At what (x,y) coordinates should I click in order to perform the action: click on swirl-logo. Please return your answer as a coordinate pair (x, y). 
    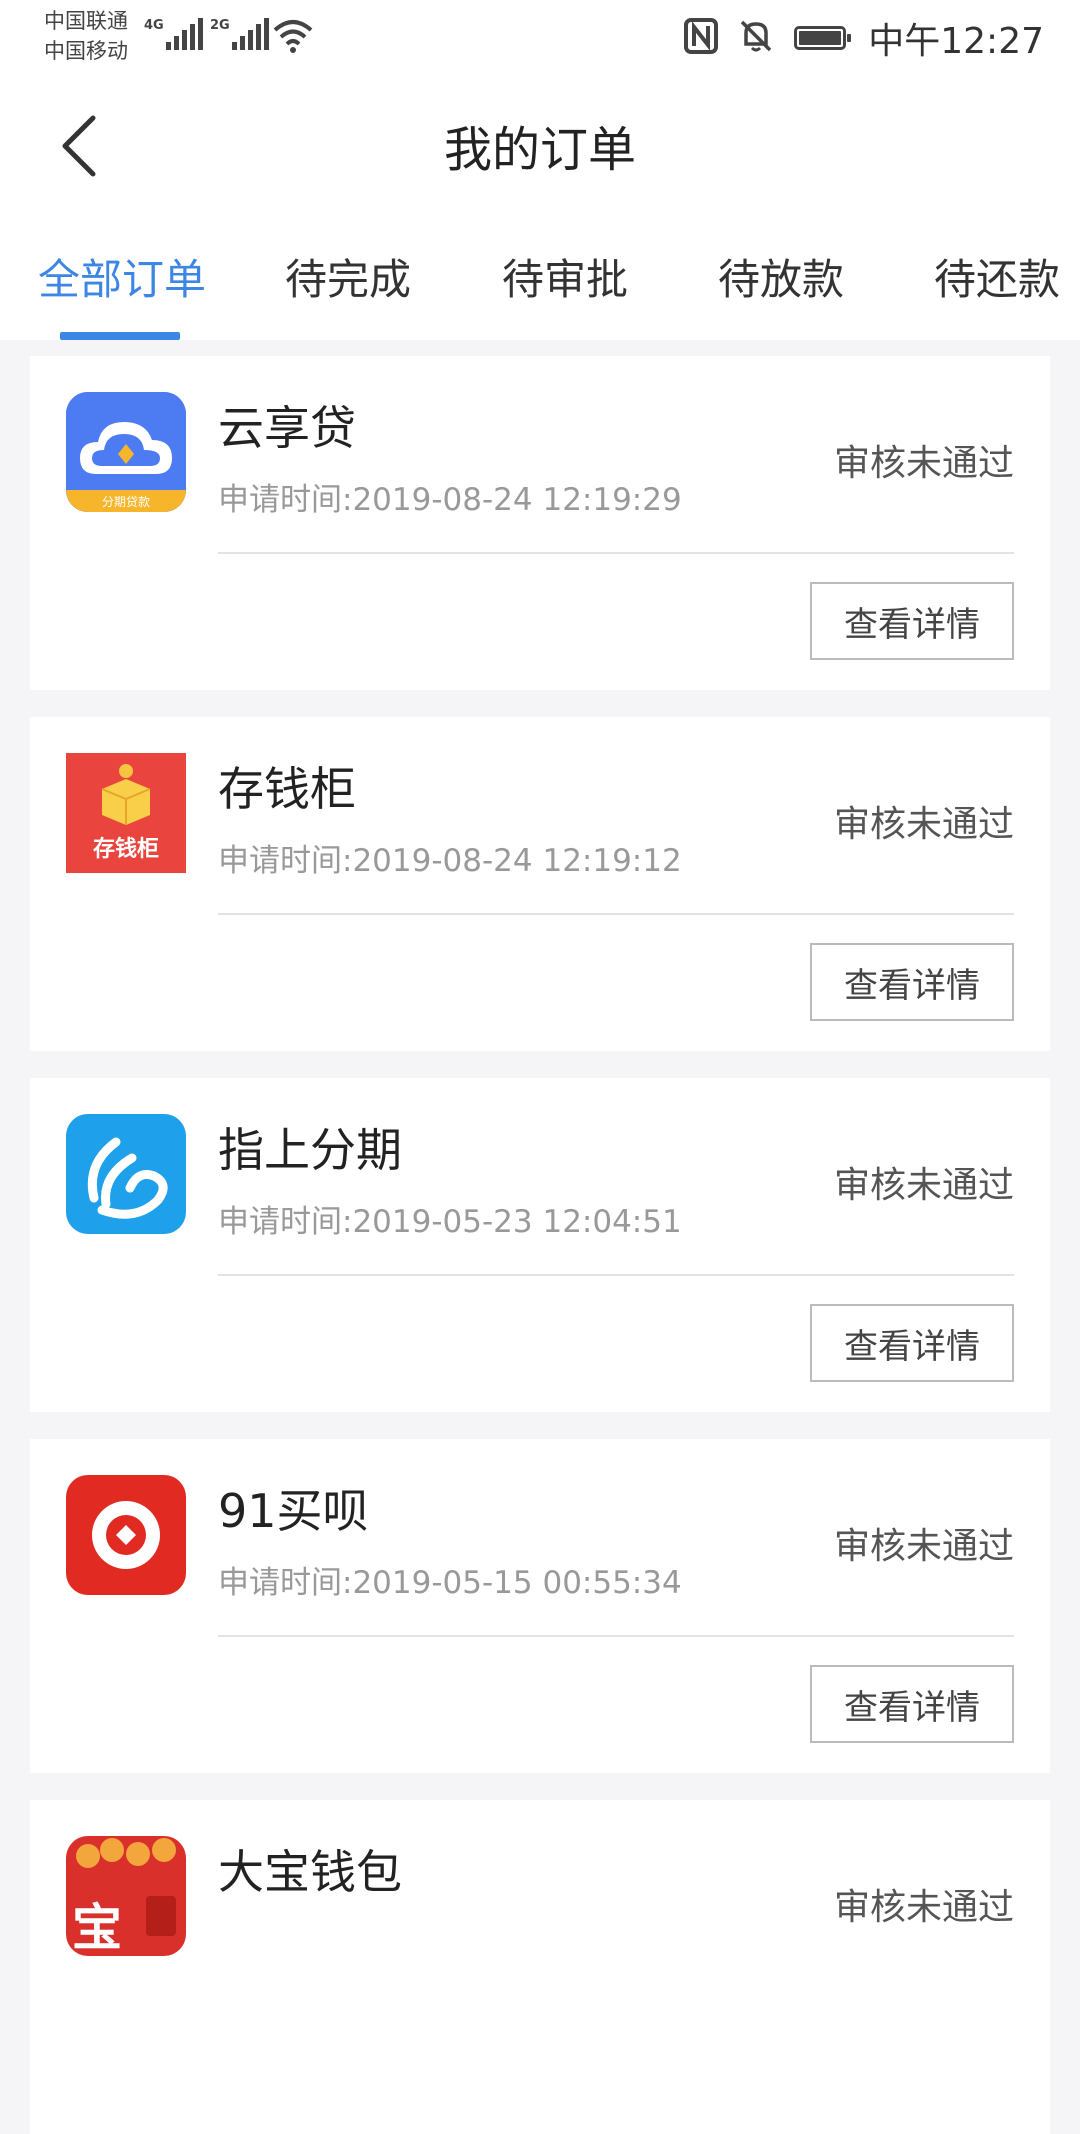
    Looking at the image, I should click on (126, 1174).